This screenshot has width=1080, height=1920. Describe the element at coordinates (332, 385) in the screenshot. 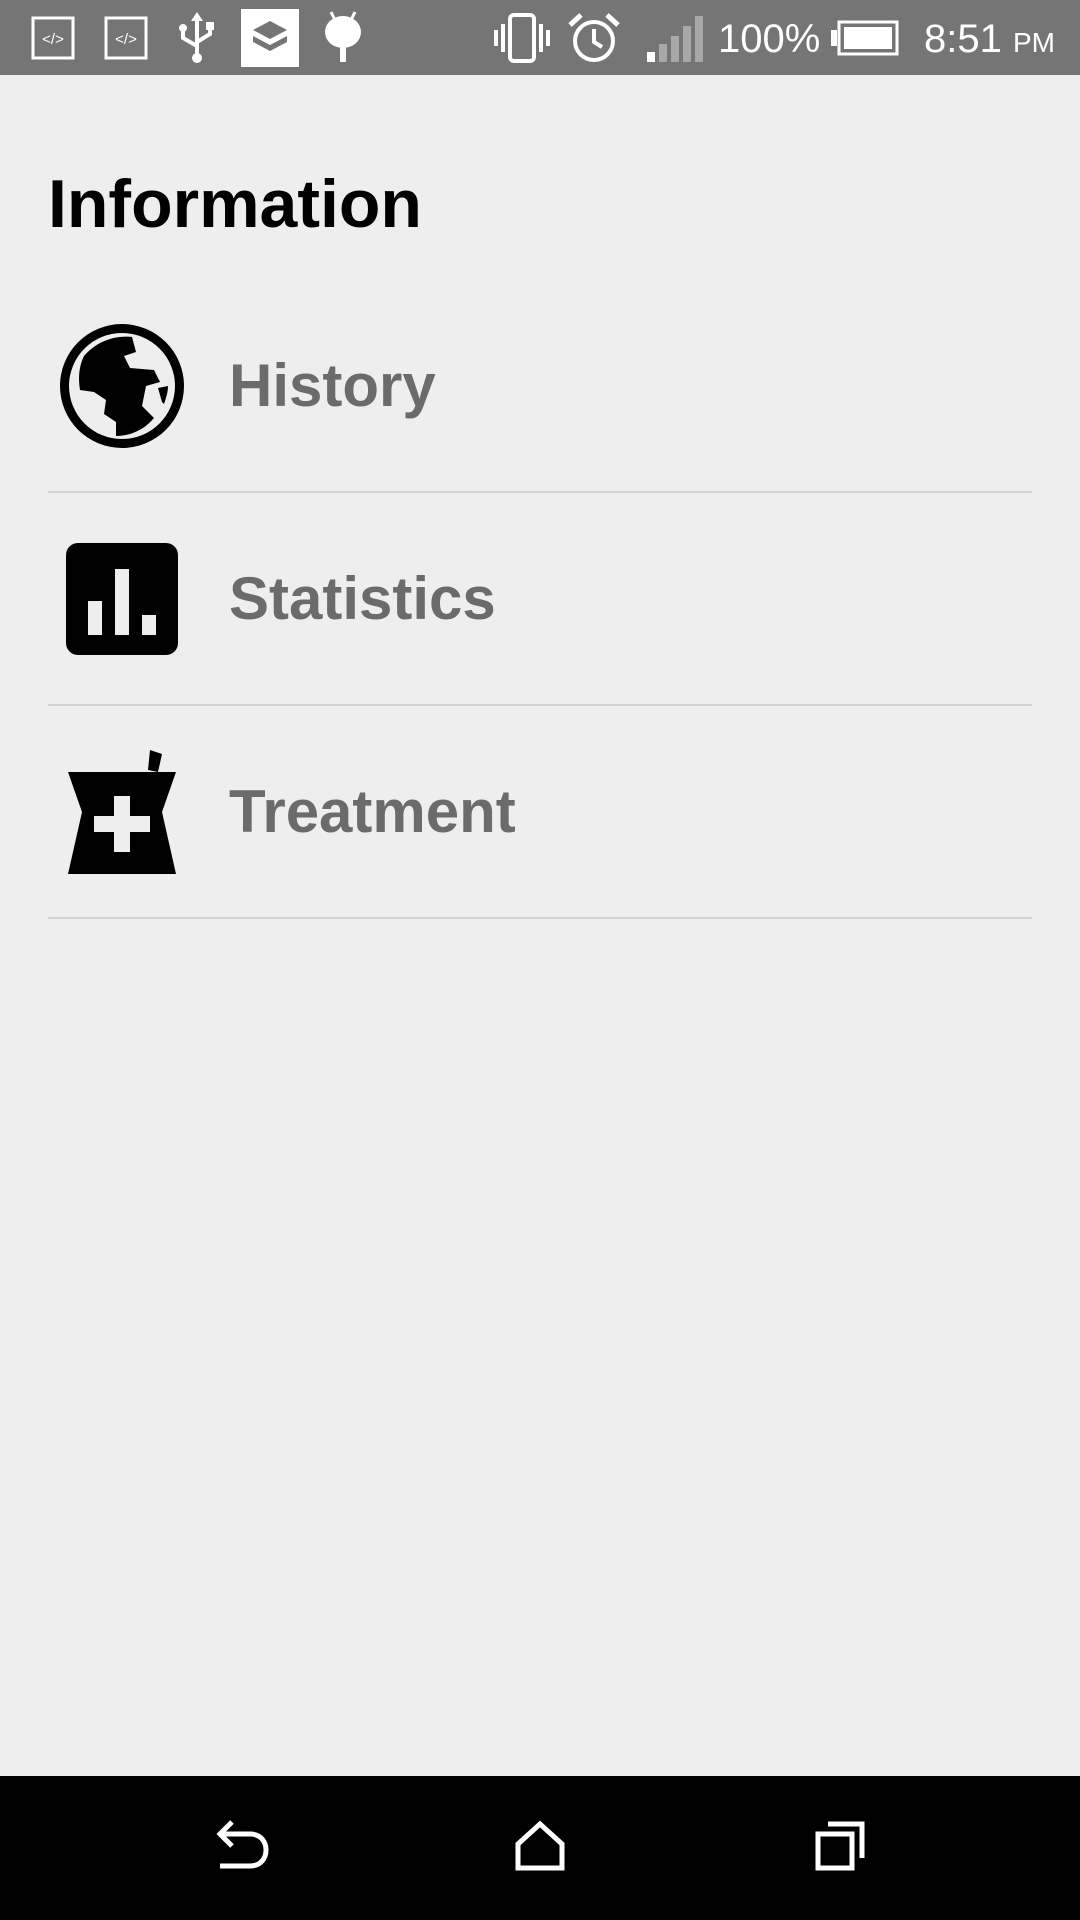

I see `menu-item-label: History` at that location.